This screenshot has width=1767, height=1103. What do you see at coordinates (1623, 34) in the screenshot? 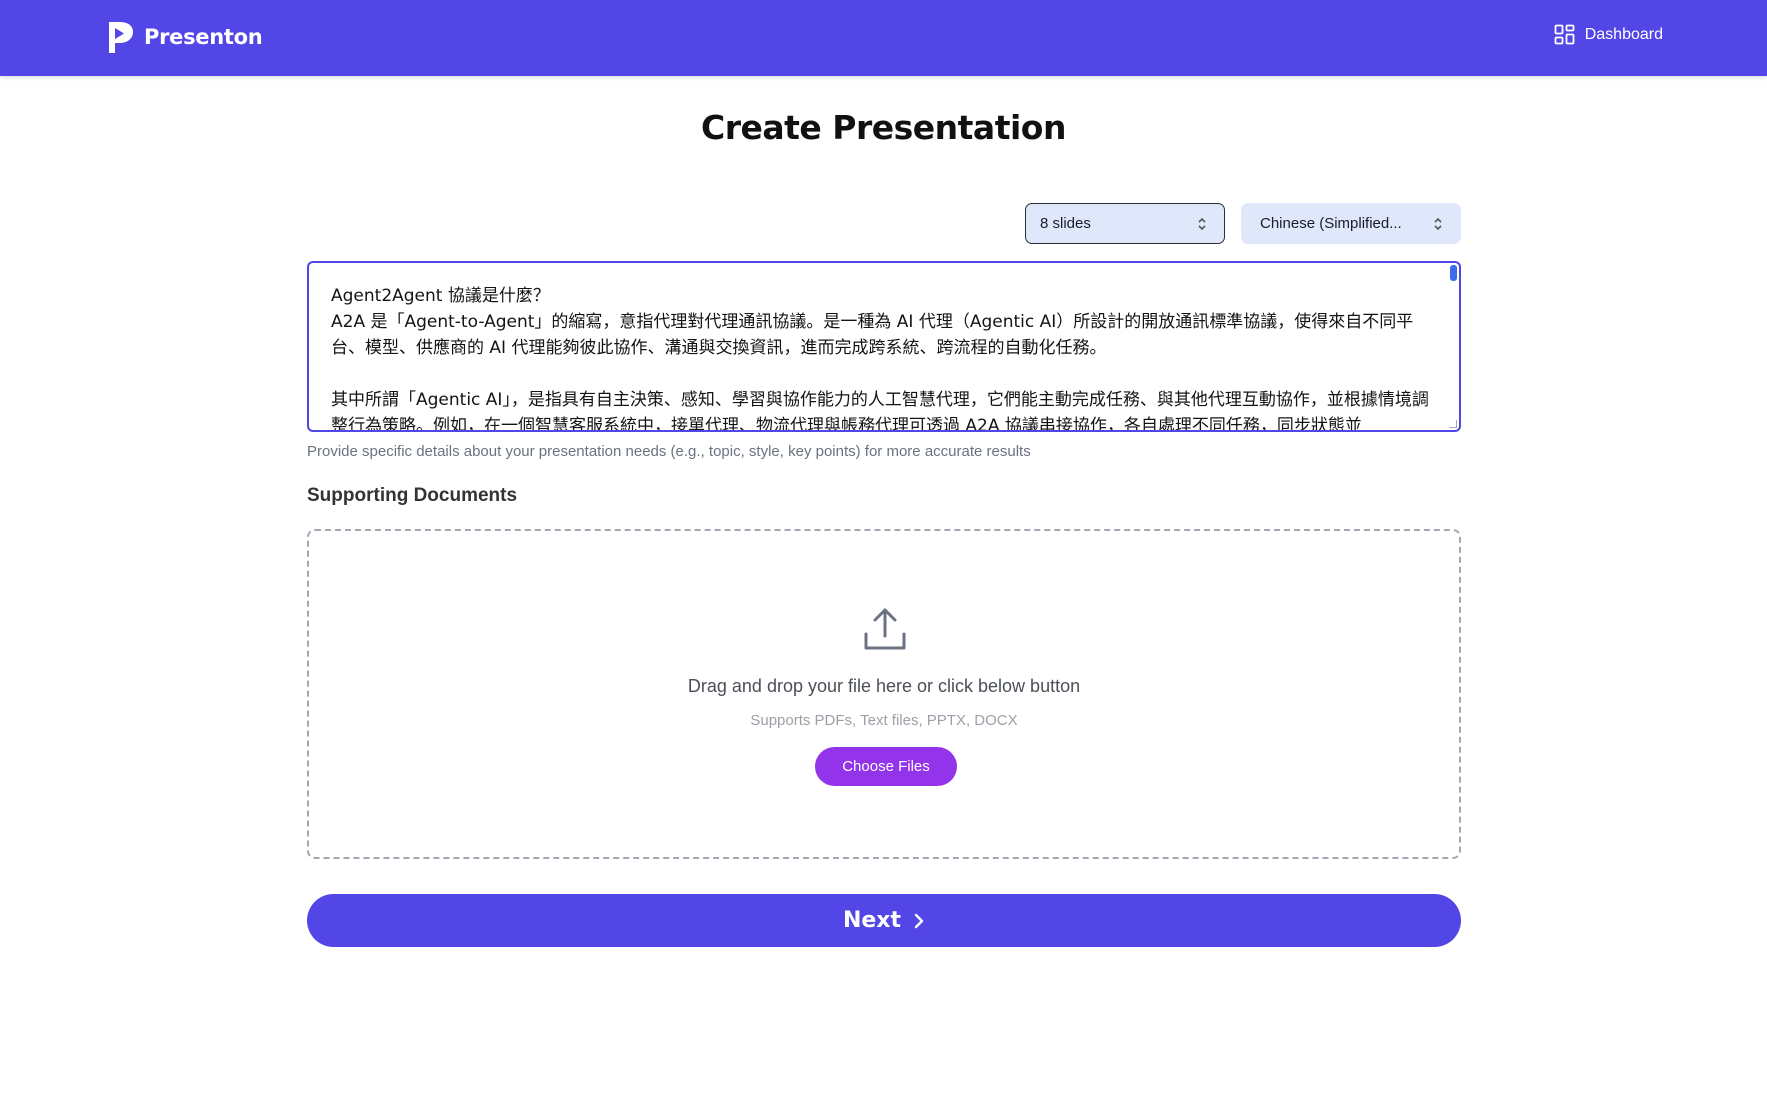
I see `dashboard-label: Dashboard` at bounding box center [1623, 34].